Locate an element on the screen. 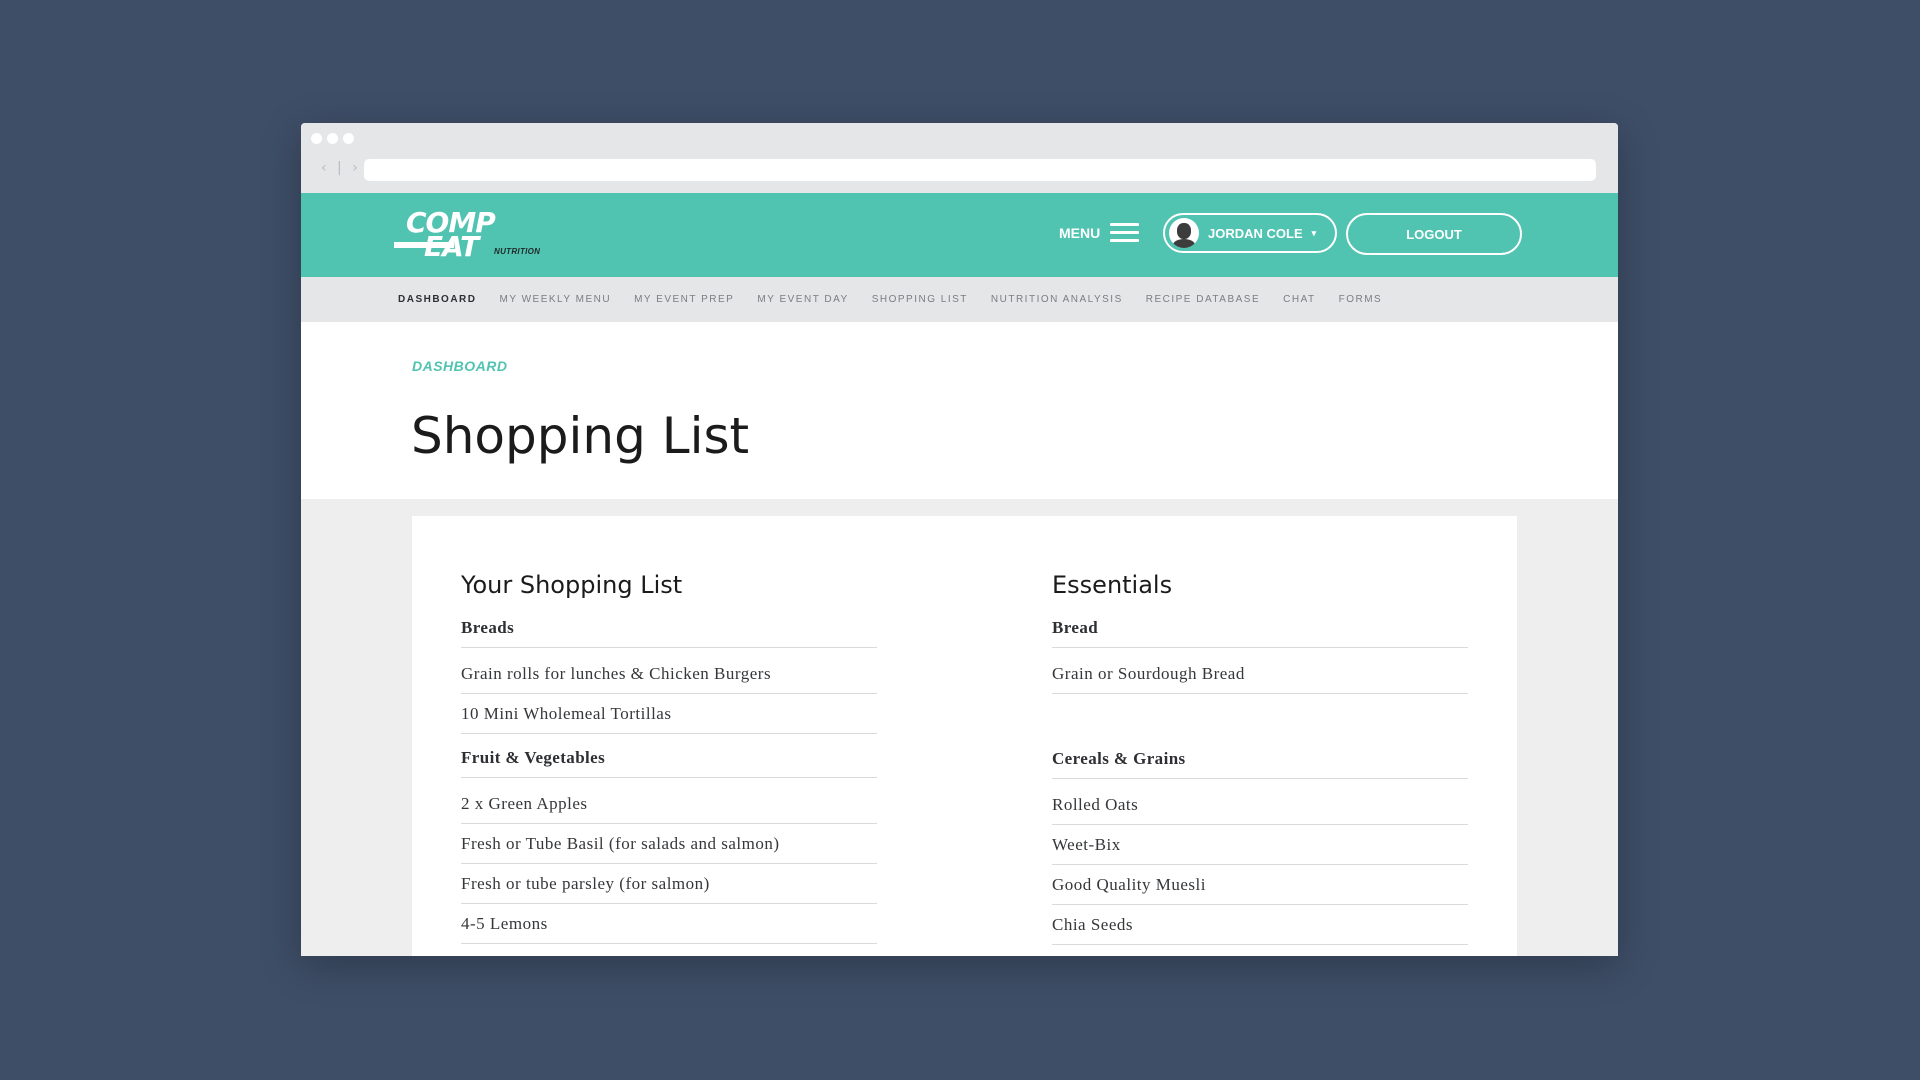 Image resolution: width=1920 pixels, height=1080 pixels. window-minimize-dot is located at coordinates (332, 138).